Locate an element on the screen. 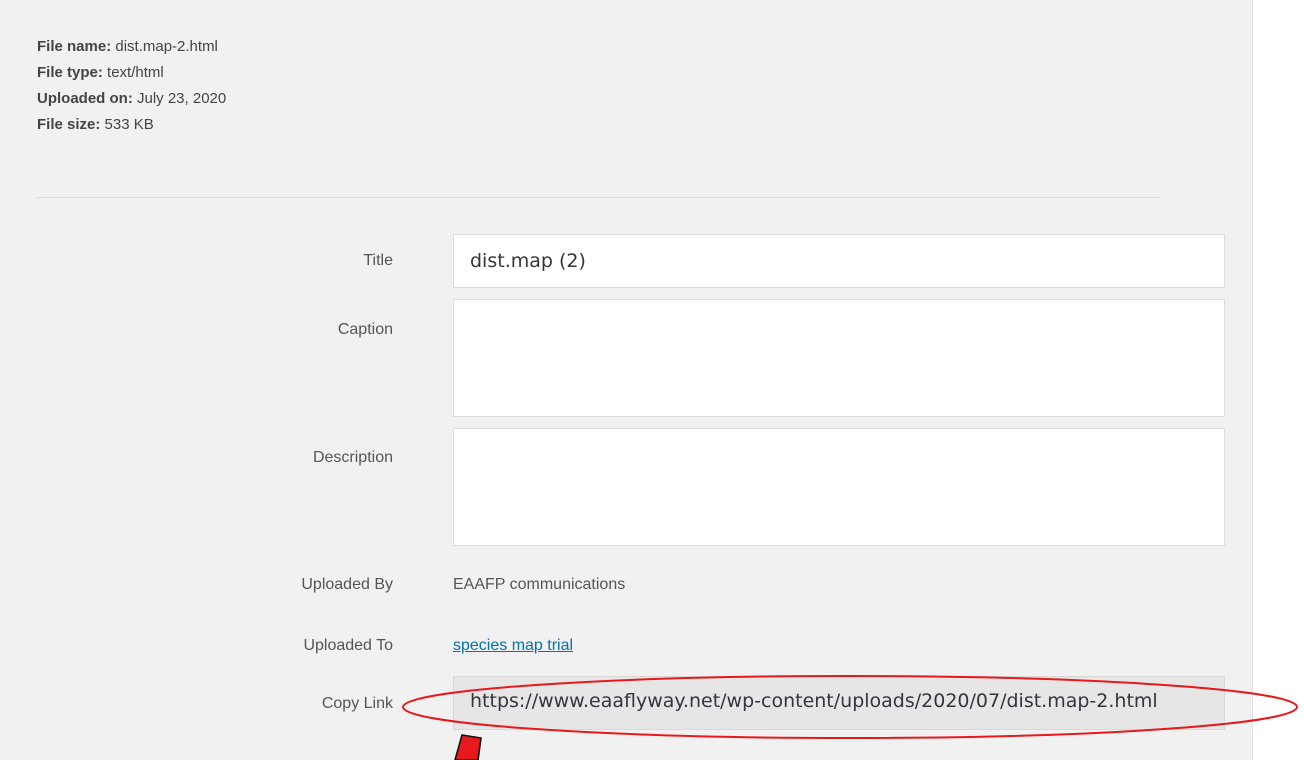  file-size-label: File size: is located at coordinates (69, 124).